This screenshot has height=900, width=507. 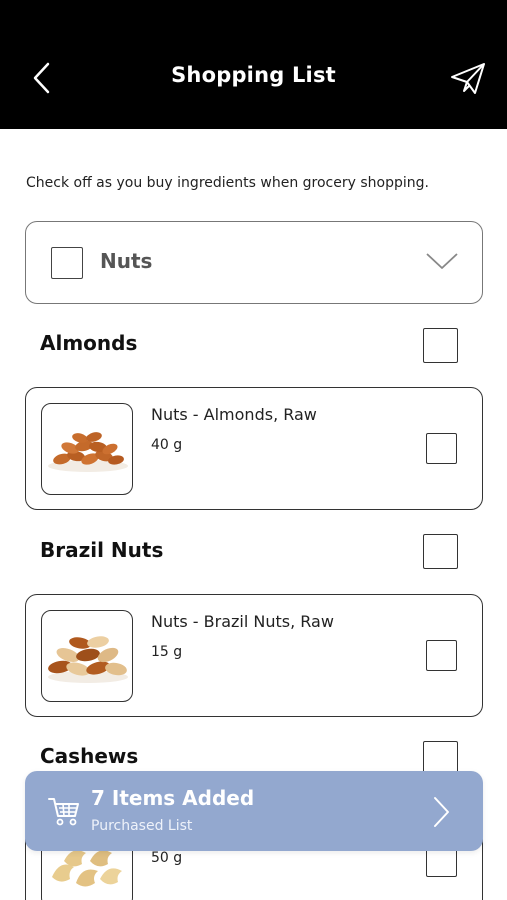 What do you see at coordinates (254, 448) in the screenshot?
I see `item-card-almonds: Nuts - Almonds, Raw 40 g` at bounding box center [254, 448].